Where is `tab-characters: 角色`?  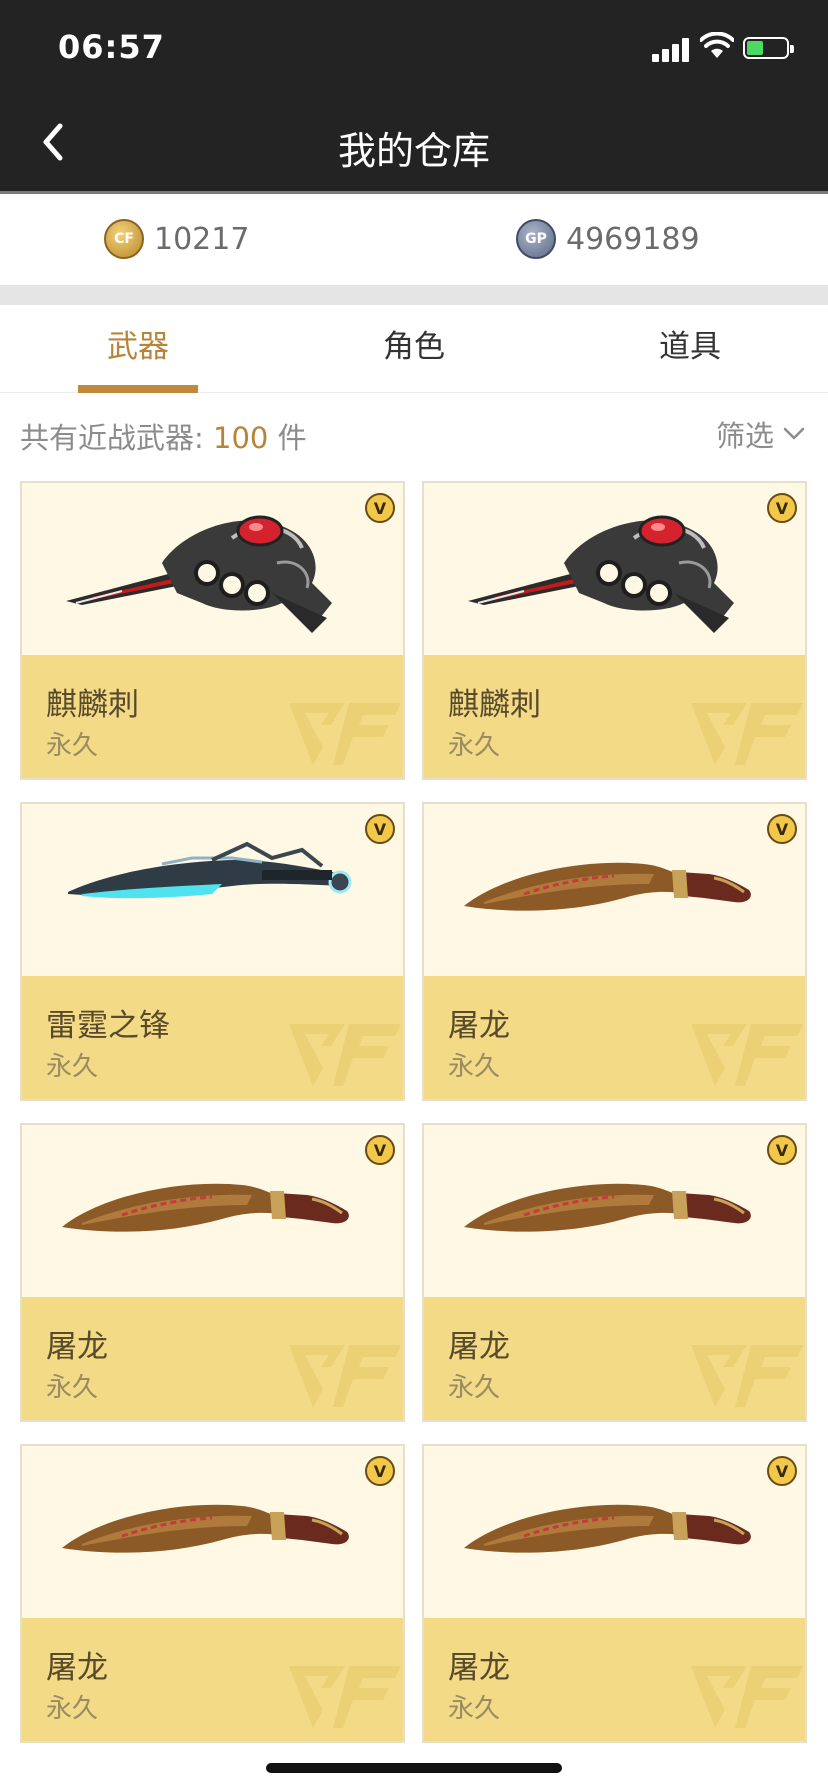 tab-characters: 角色 is located at coordinates (414, 349).